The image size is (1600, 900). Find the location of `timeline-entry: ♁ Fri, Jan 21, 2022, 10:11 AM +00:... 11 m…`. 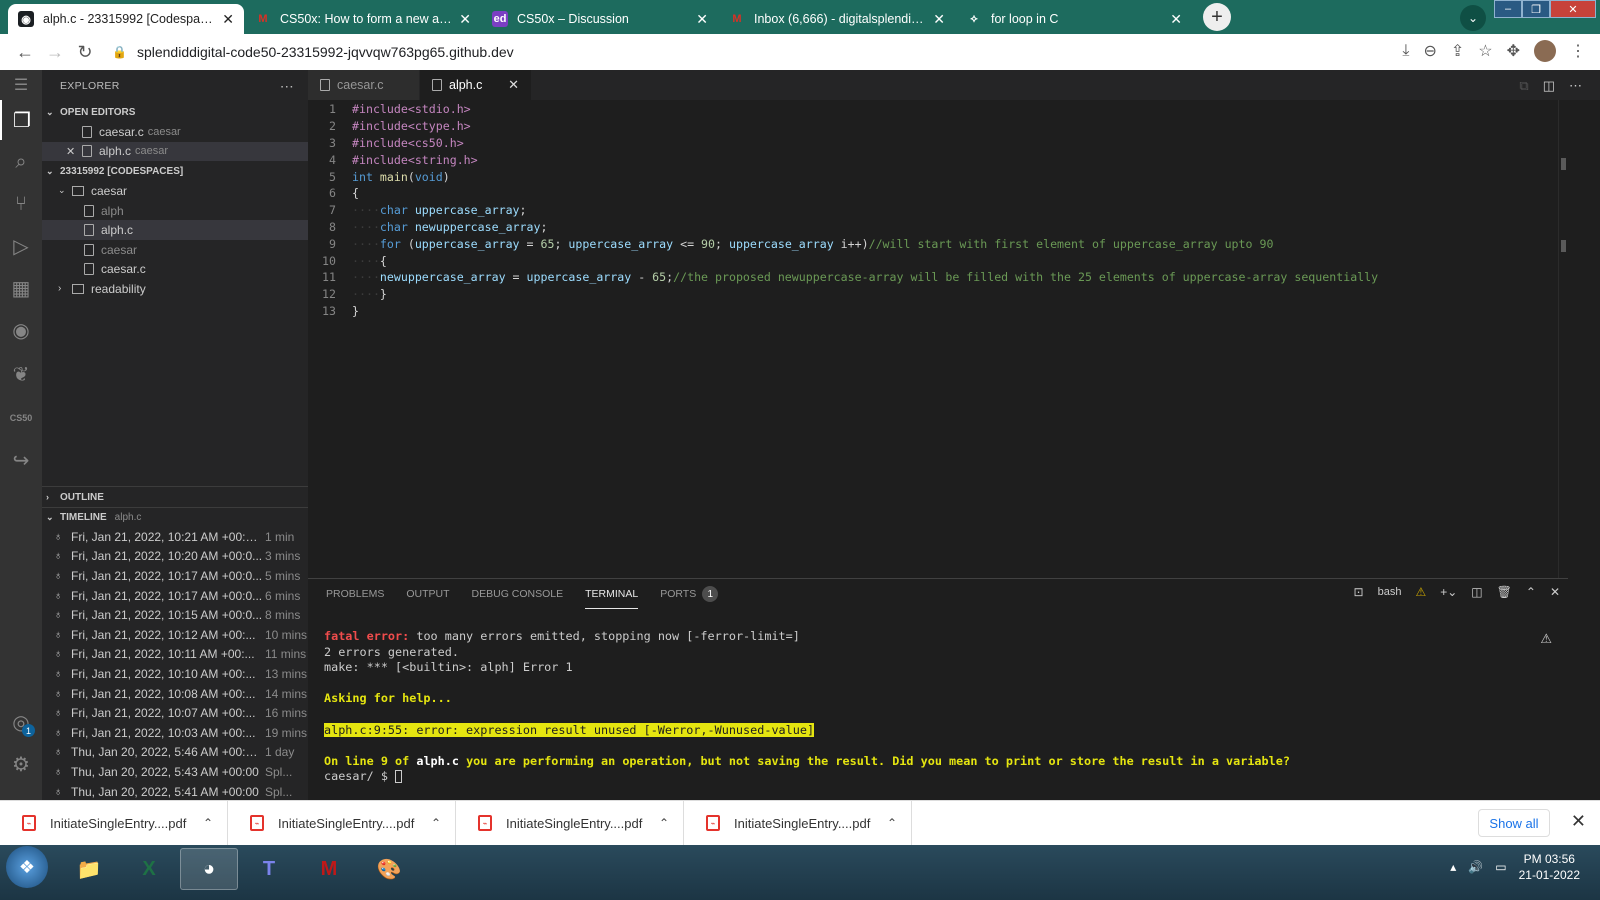

timeline-entry: ♁ Fri, Jan 21, 2022, 10:11 AM +00:... 11 m… is located at coordinates (175, 655).